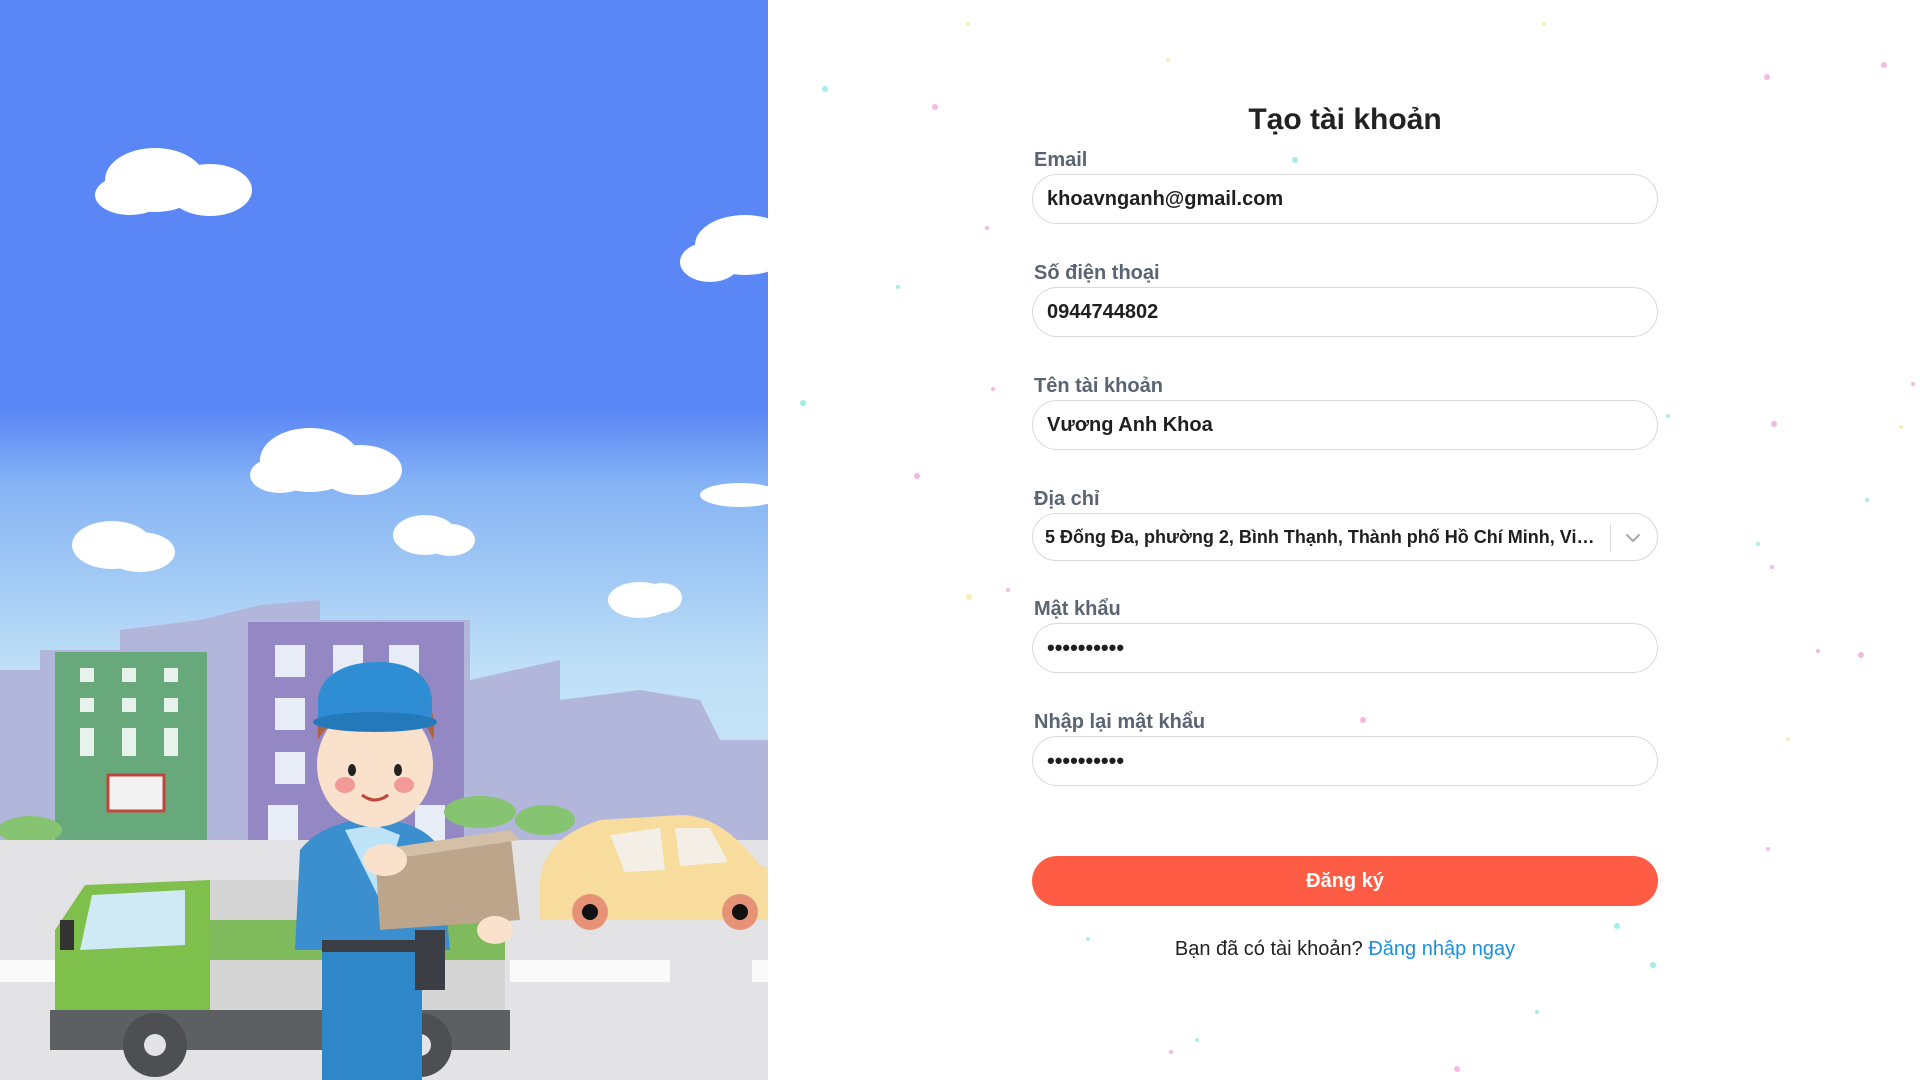  I want to click on email-group: Email, so click(1345, 185).